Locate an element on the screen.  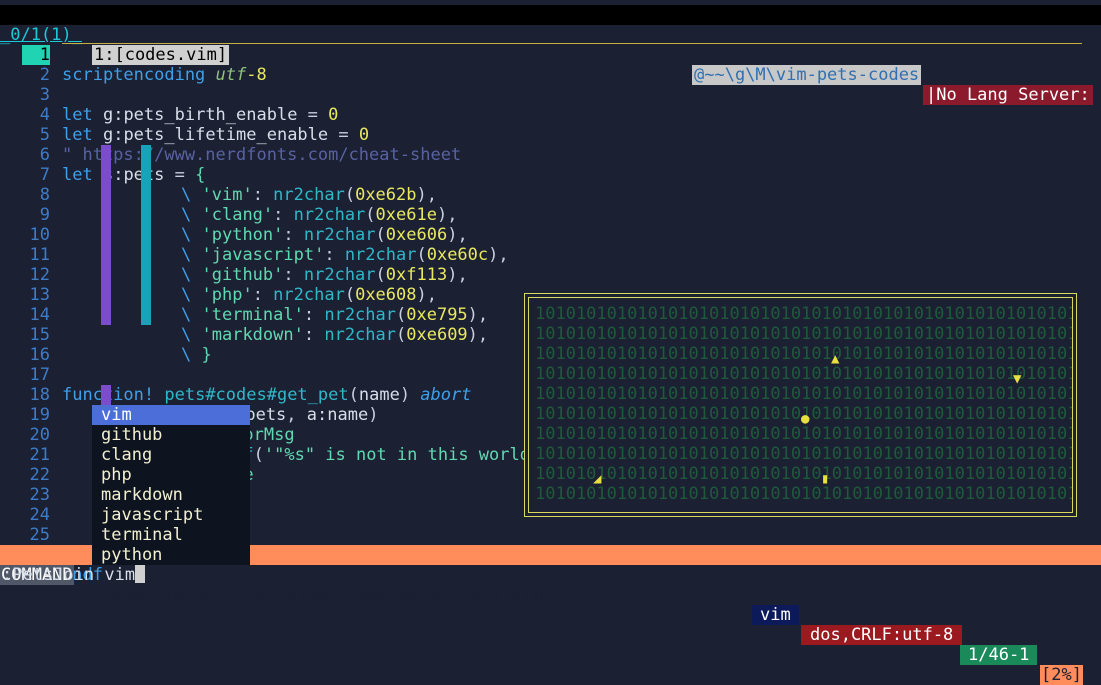
code-line-4: 4 let g:pets_lifetime_enable = 0 is located at coordinates (550, 115).